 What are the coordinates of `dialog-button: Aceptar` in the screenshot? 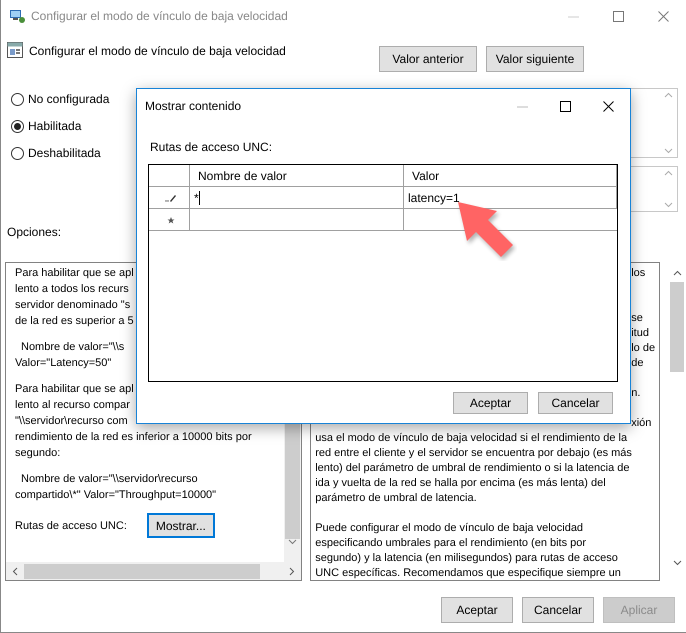 It's located at (490, 403).